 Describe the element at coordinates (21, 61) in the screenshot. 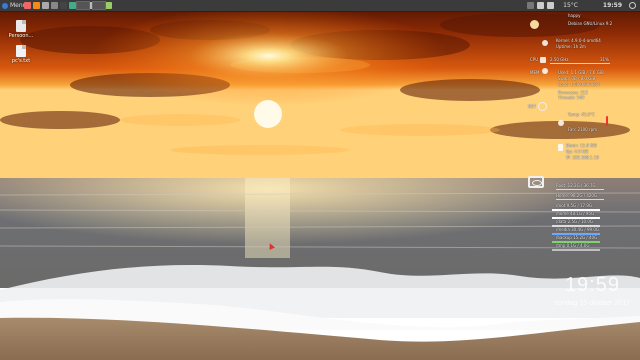

I see `desktop-icon-label: pc's.txt` at that location.